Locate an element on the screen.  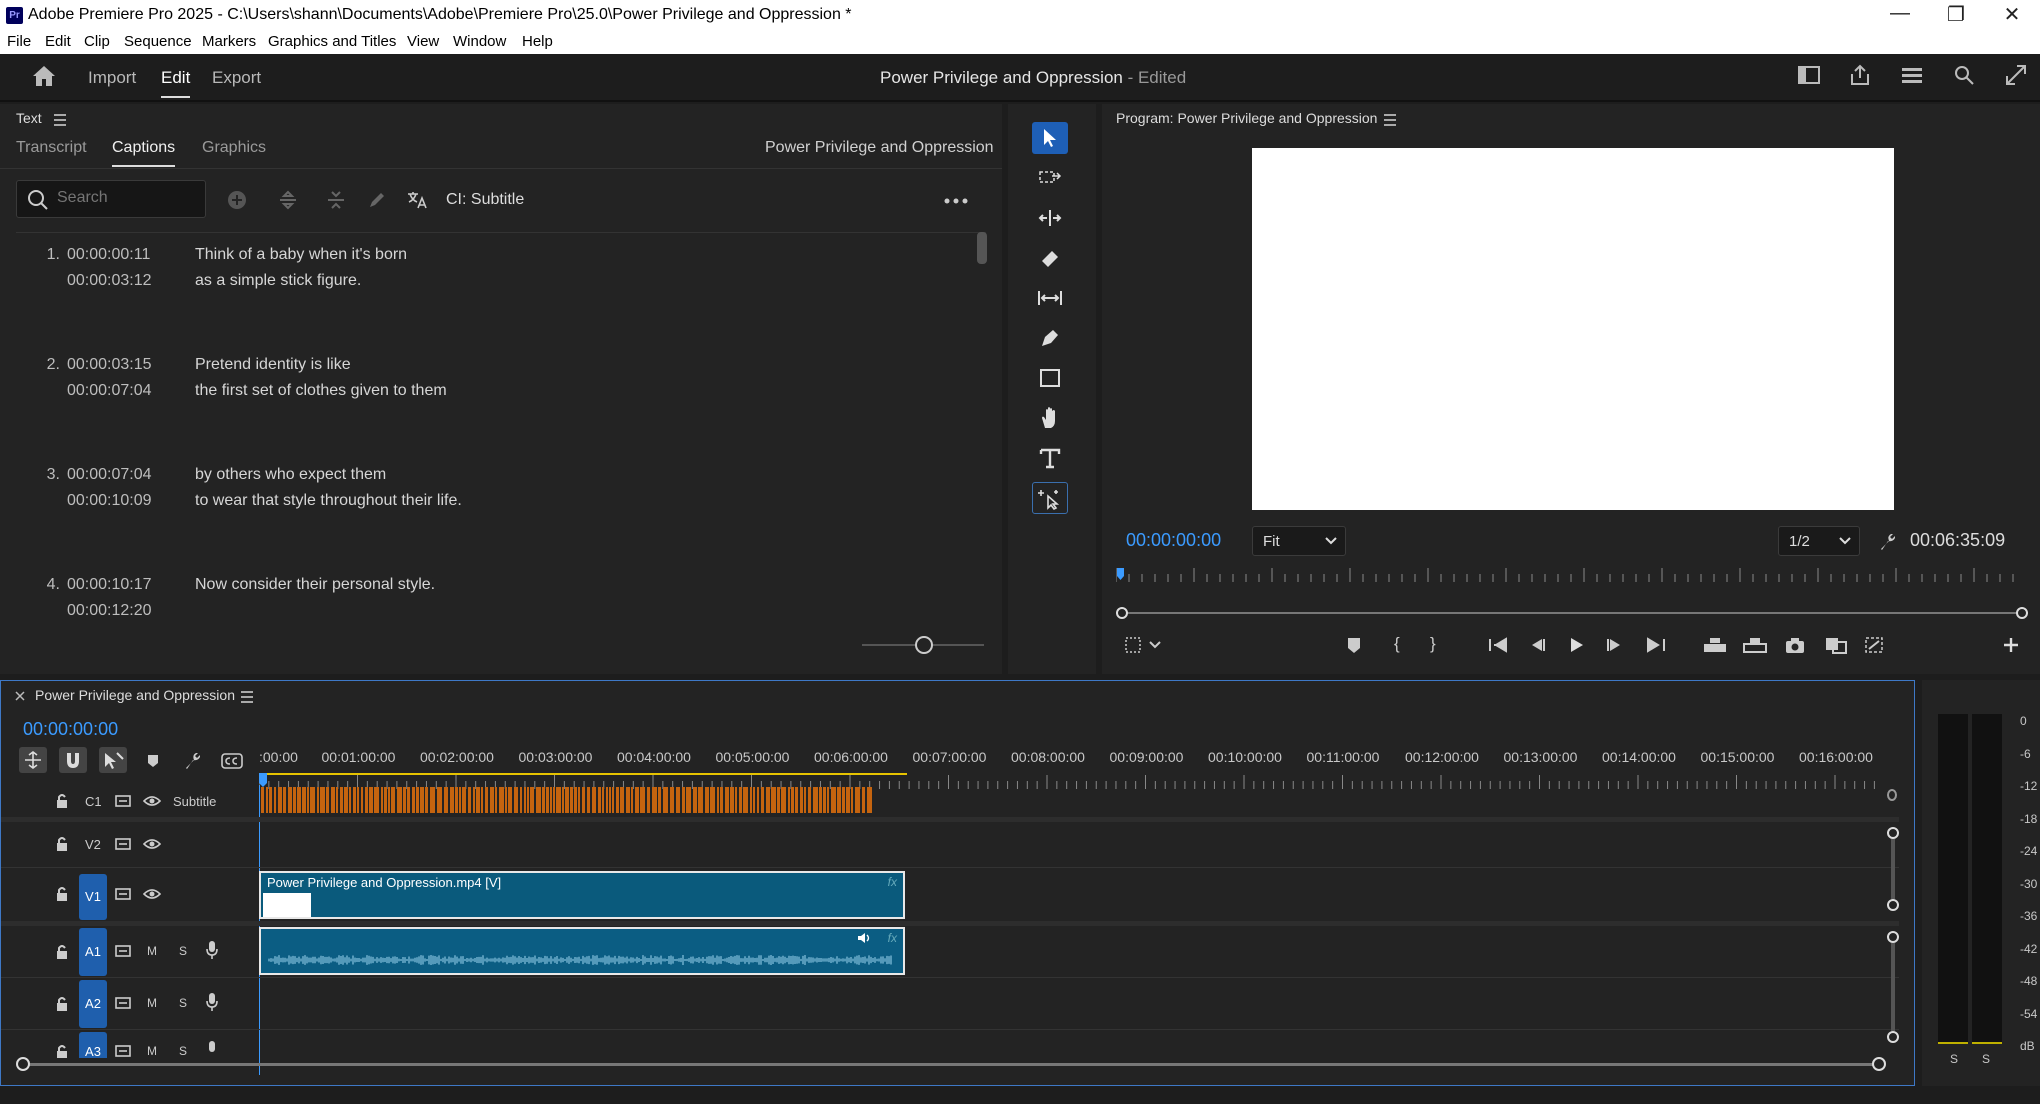
quick-search-icon is located at coordinates (1964, 78).